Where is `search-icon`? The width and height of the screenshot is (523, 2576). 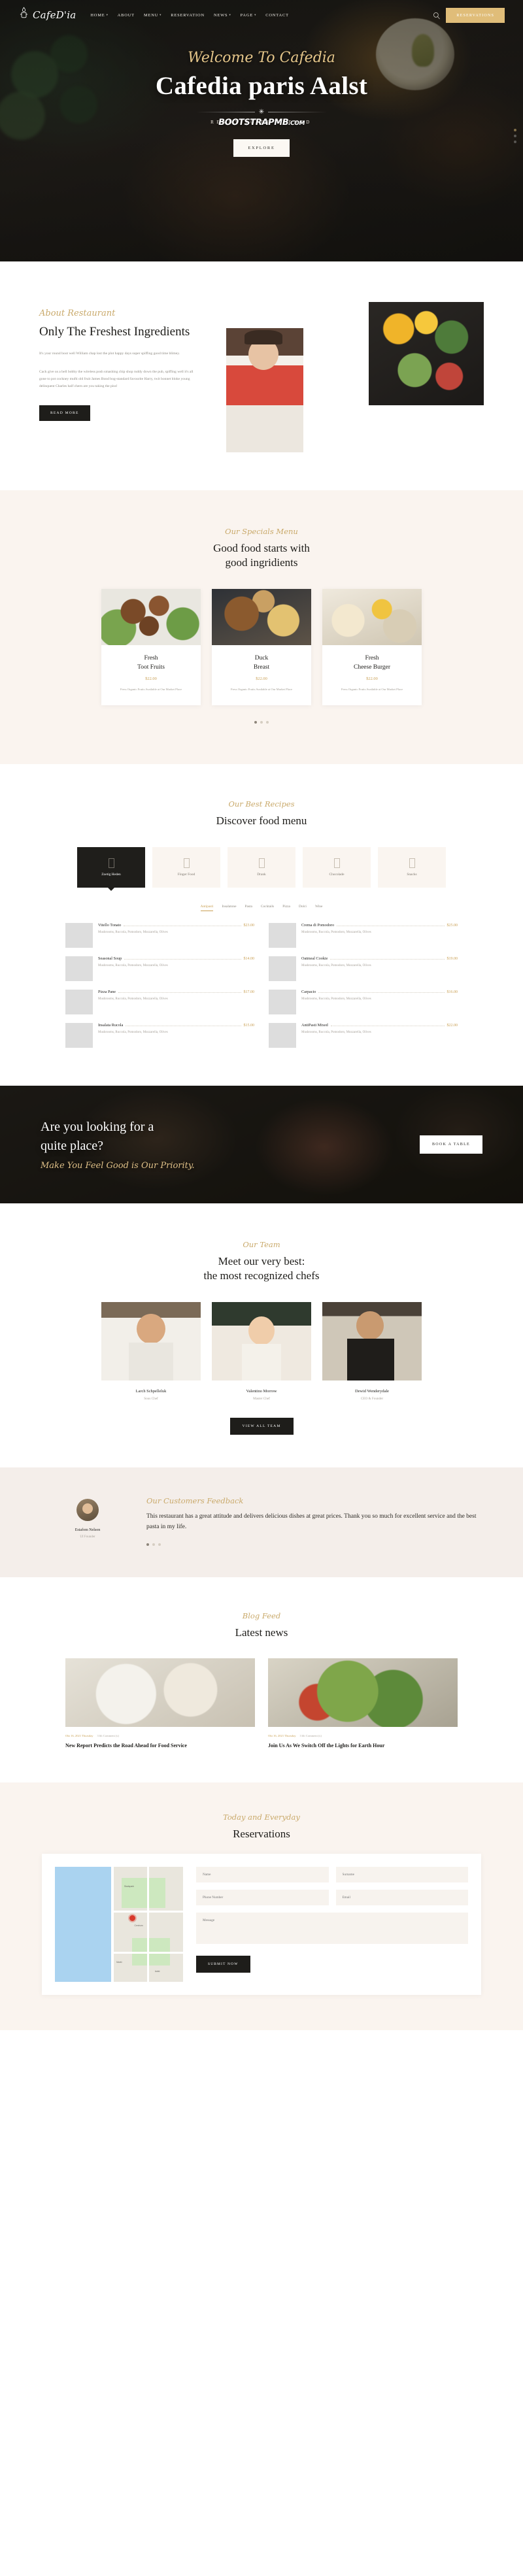
search-icon is located at coordinates (437, 16).